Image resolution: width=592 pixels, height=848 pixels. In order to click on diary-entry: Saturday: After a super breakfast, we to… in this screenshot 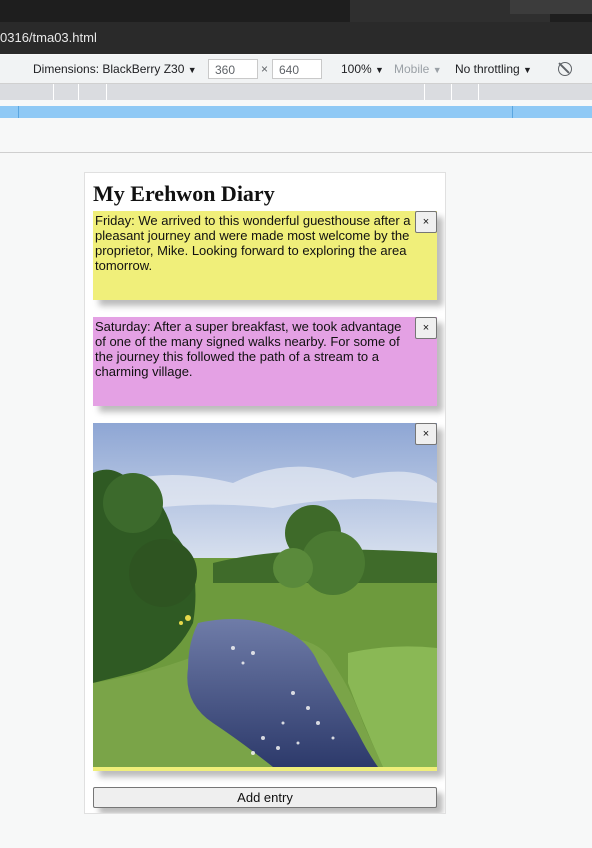, I will do `click(265, 361)`.